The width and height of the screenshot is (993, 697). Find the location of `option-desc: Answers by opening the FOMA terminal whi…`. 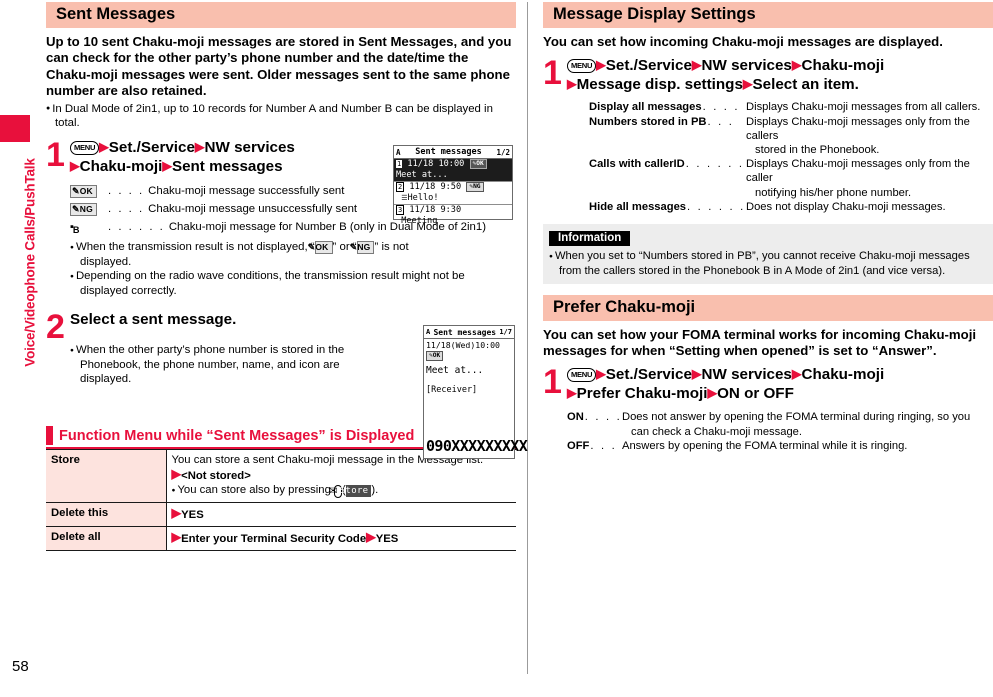

option-desc: Answers by opening the FOMA terminal whi… is located at coordinates (765, 445).